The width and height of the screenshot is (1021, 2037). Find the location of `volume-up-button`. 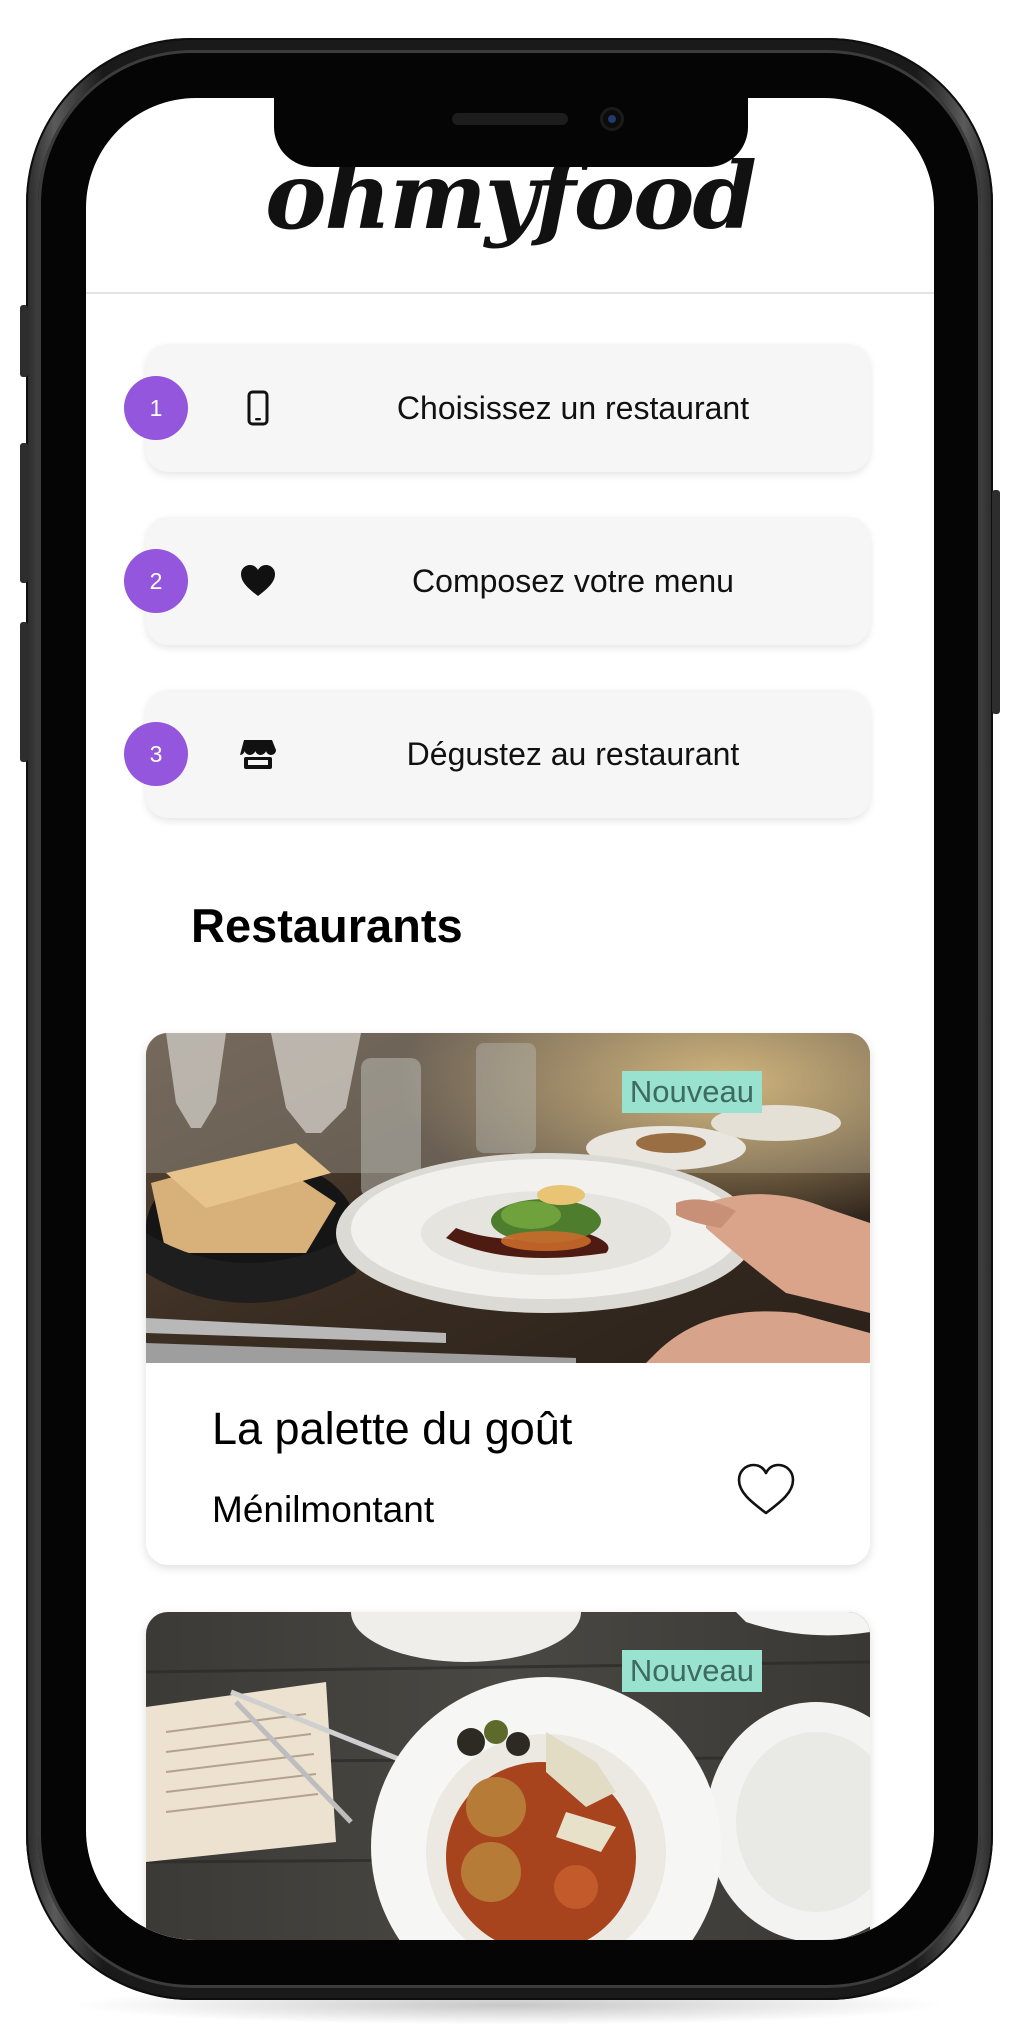

volume-up-button is located at coordinates (24, 513).